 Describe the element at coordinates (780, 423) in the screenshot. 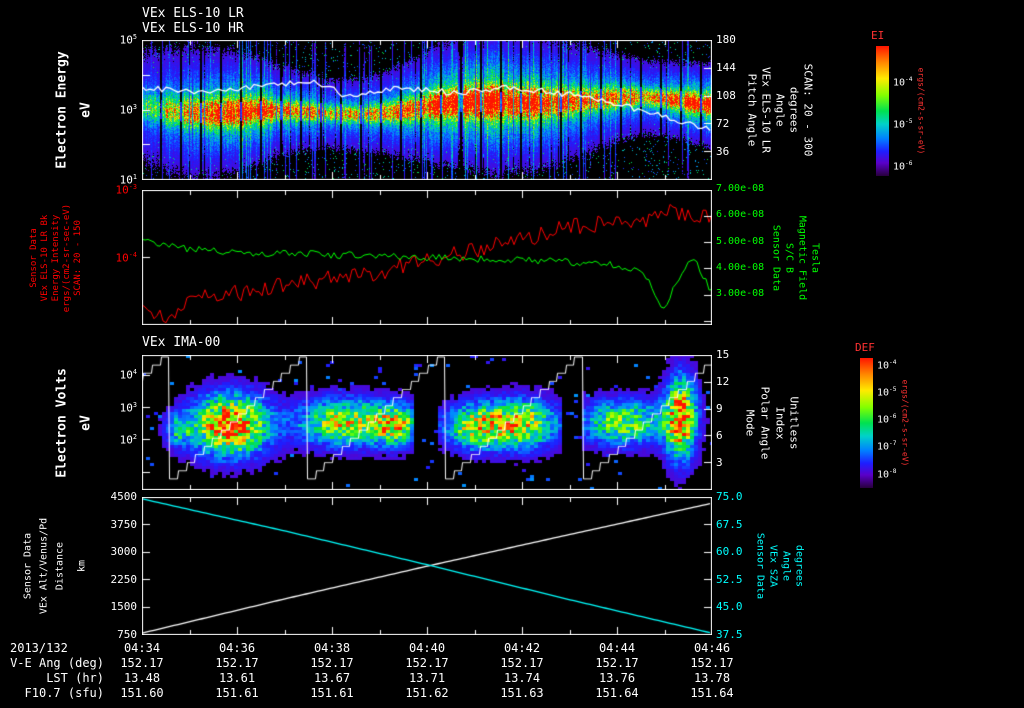

I see `axis-label-rotated: Index` at that location.